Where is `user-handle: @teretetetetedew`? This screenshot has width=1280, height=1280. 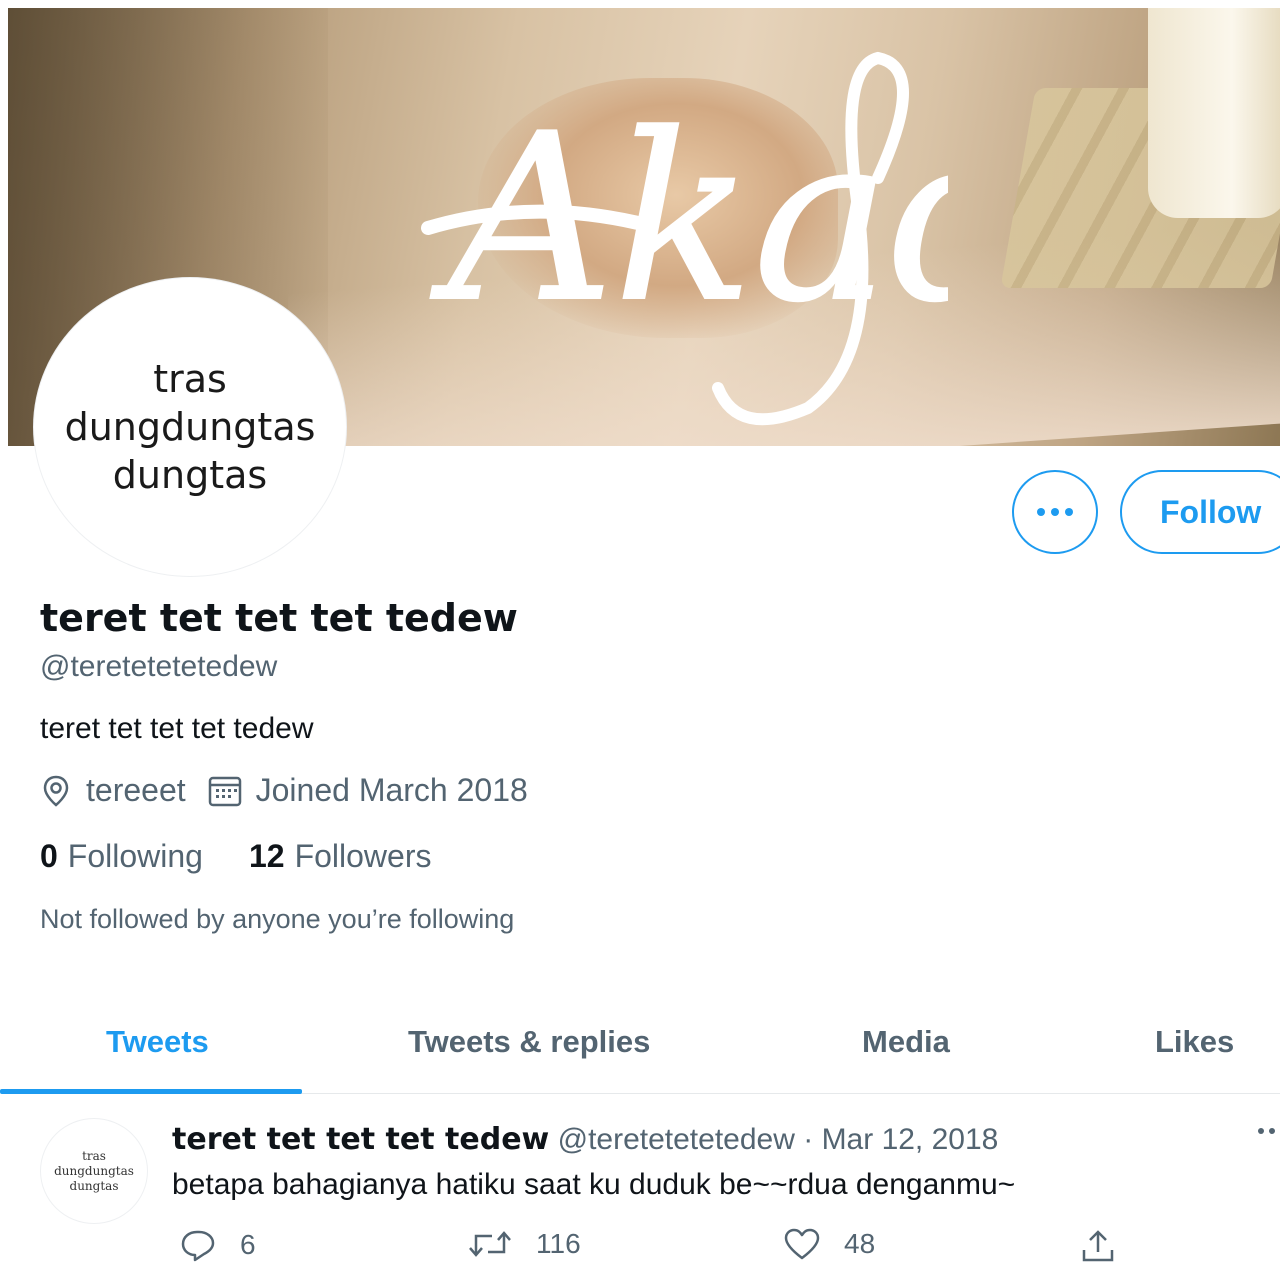
user-handle: @teretetetetedew is located at coordinates (159, 666).